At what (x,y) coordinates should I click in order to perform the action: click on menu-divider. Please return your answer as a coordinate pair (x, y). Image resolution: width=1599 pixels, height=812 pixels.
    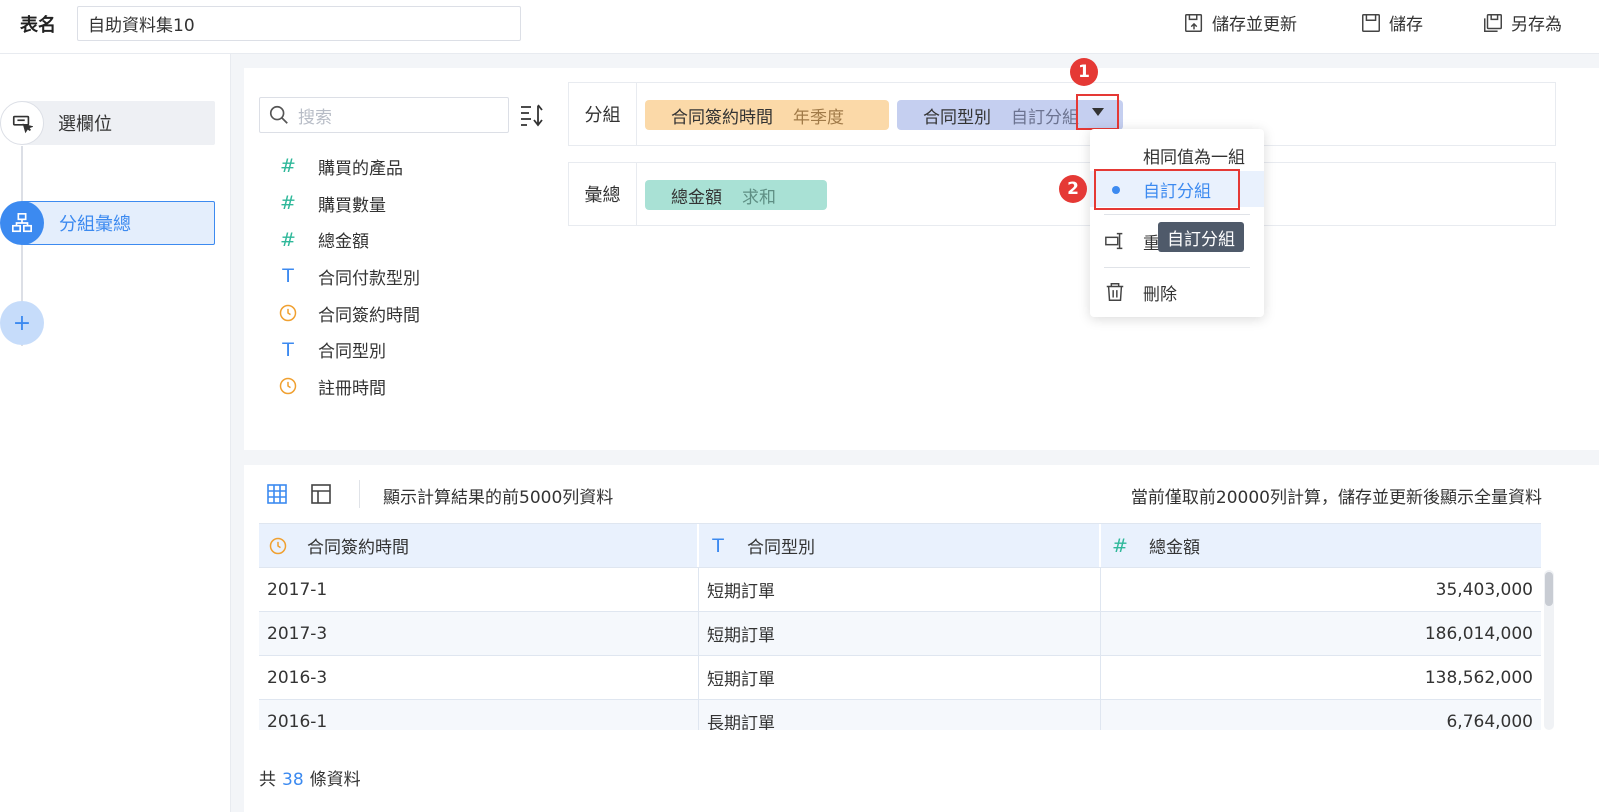
    Looking at the image, I should click on (1177, 214).